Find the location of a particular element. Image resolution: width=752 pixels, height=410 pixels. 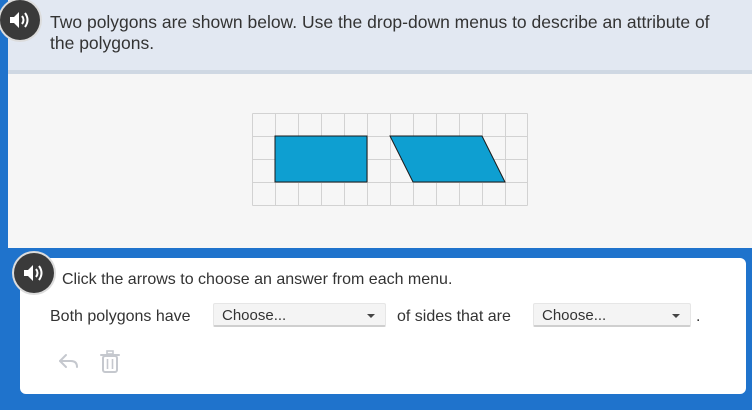

rectangle-polygon is located at coordinates (321, 159).